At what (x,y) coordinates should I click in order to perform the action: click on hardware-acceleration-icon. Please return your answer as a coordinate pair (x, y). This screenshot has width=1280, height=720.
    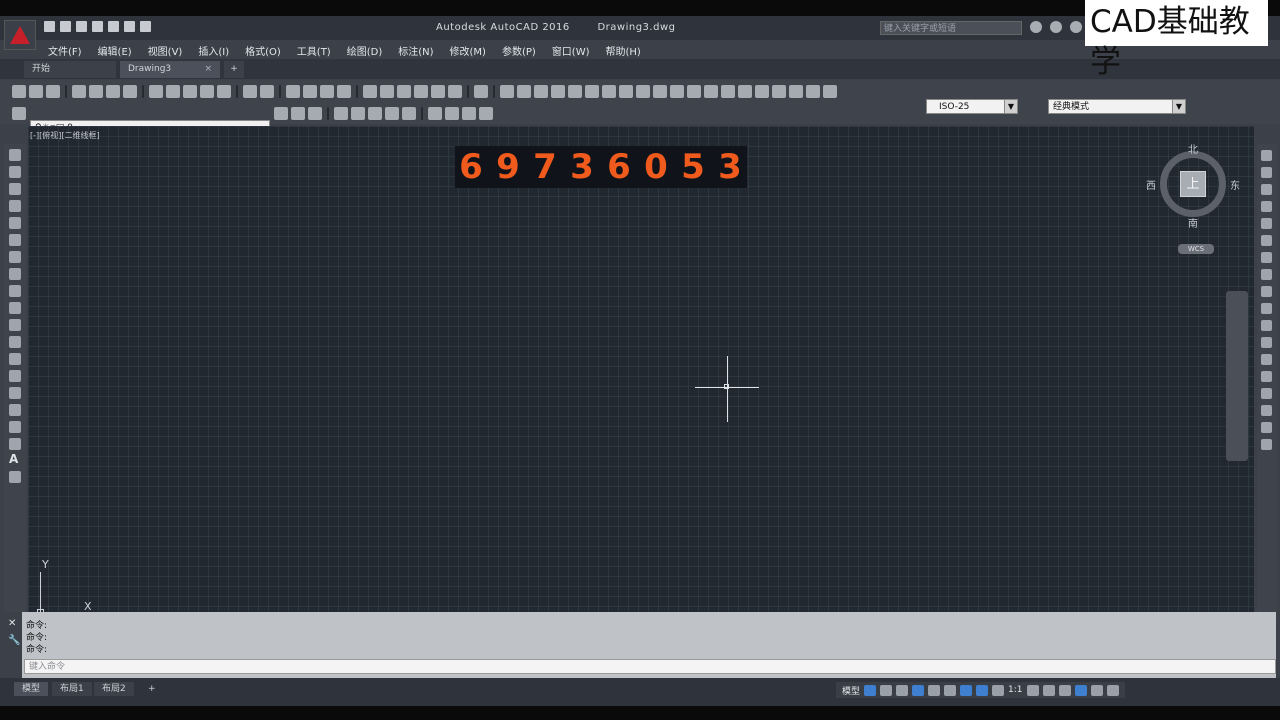
    Looking at the image, I should click on (1080, 690).